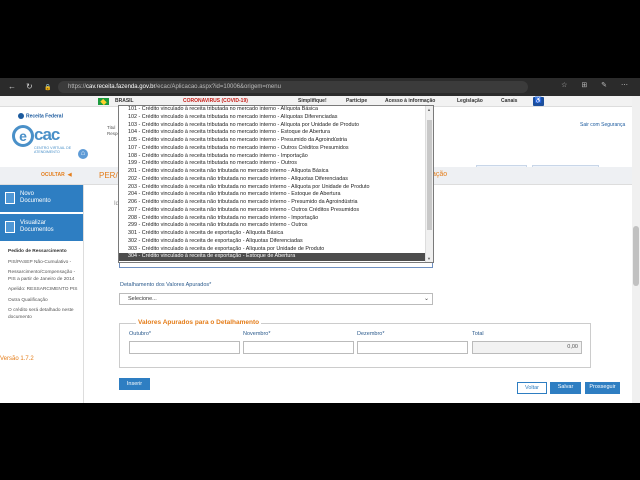 The image size is (640, 480). I want to click on novo-documento-button: Novo Documento, so click(41, 198).